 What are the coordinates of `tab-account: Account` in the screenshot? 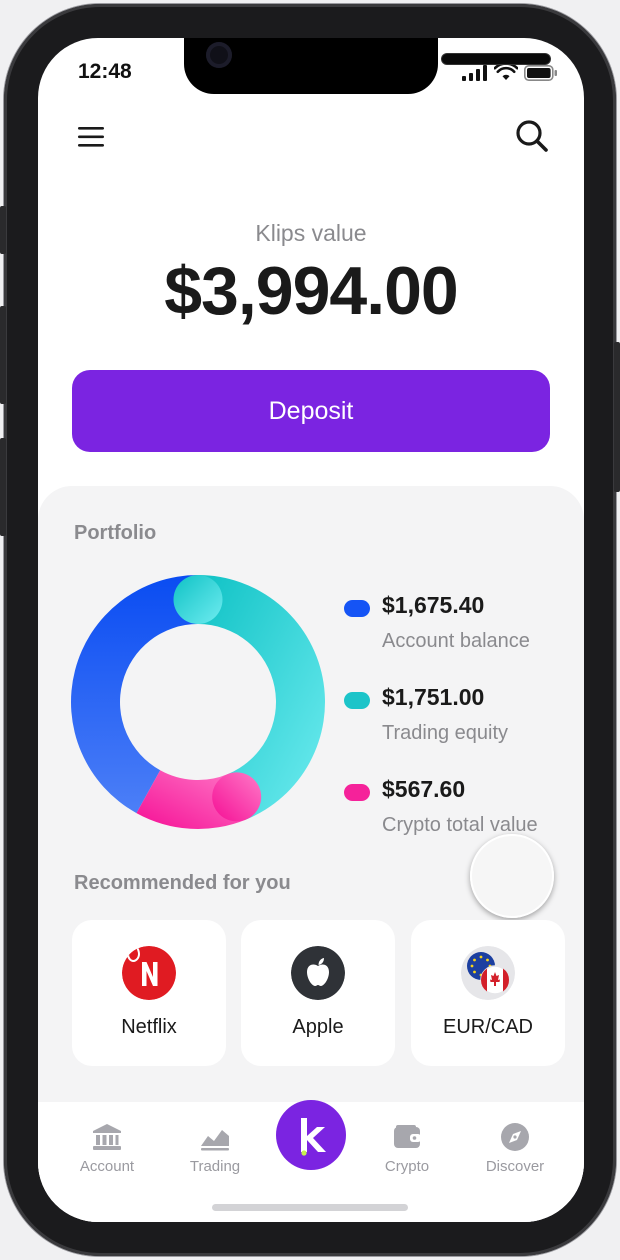 It's located at (107, 1148).